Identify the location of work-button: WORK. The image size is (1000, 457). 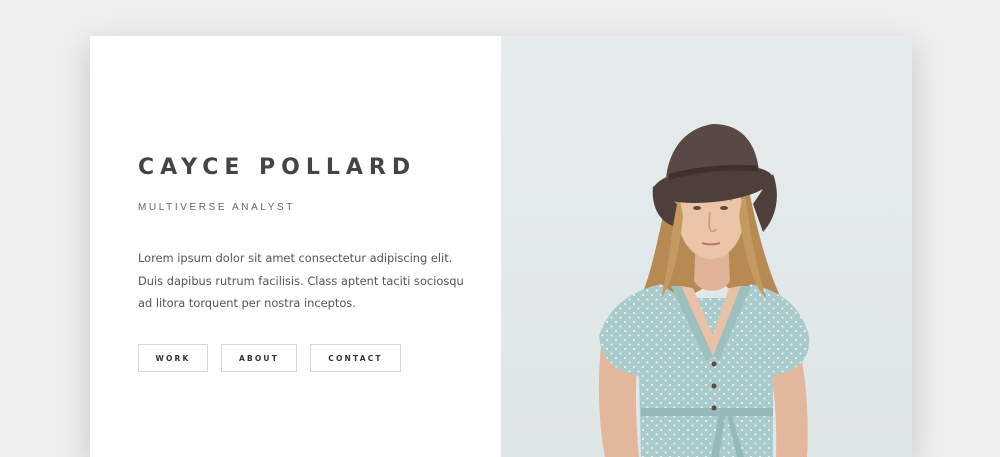
(173, 358).